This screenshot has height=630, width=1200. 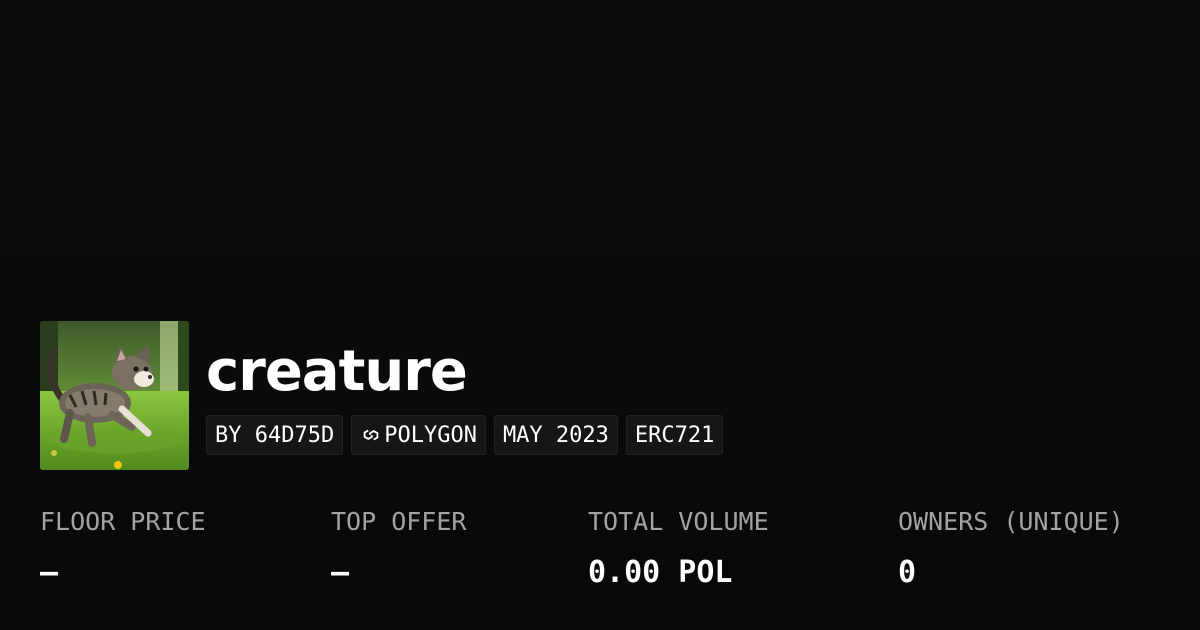 I want to click on creator-badge: BY 64D75D, so click(x=275, y=435).